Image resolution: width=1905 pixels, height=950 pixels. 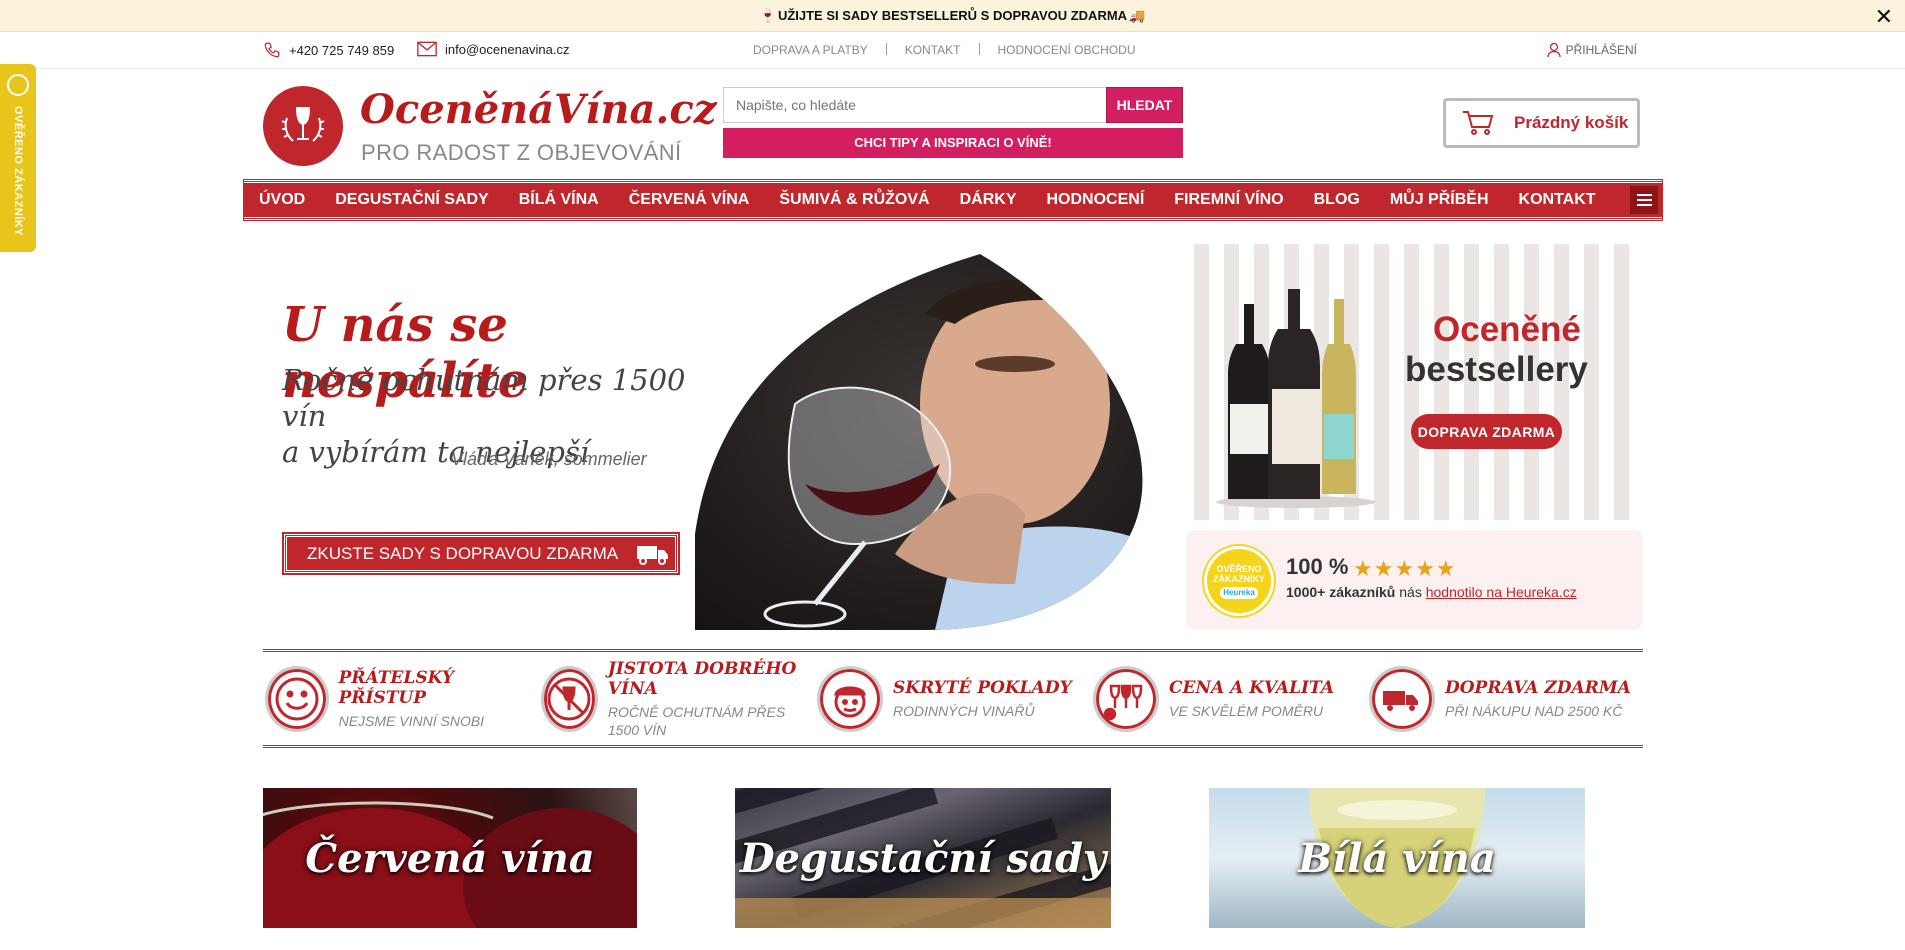 I want to click on category-tile-tasting-sets: Degustační sady, so click(x=923, y=858).